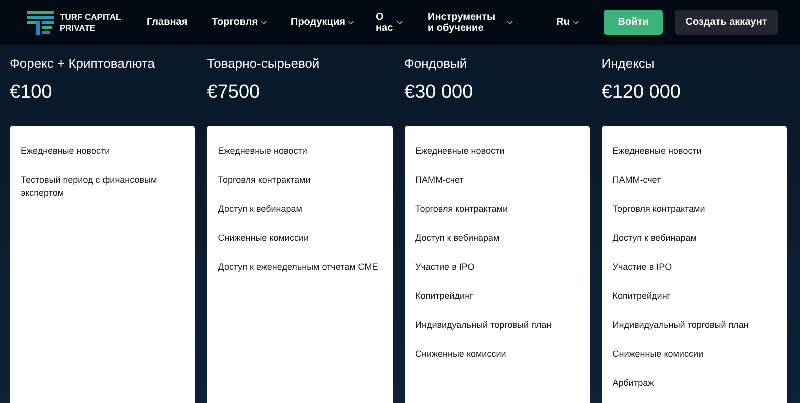 The width and height of the screenshot is (800, 403). What do you see at coordinates (333, 22) in the screenshot?
I see `nav-link: Продукция` at bounding box center [333, 22].